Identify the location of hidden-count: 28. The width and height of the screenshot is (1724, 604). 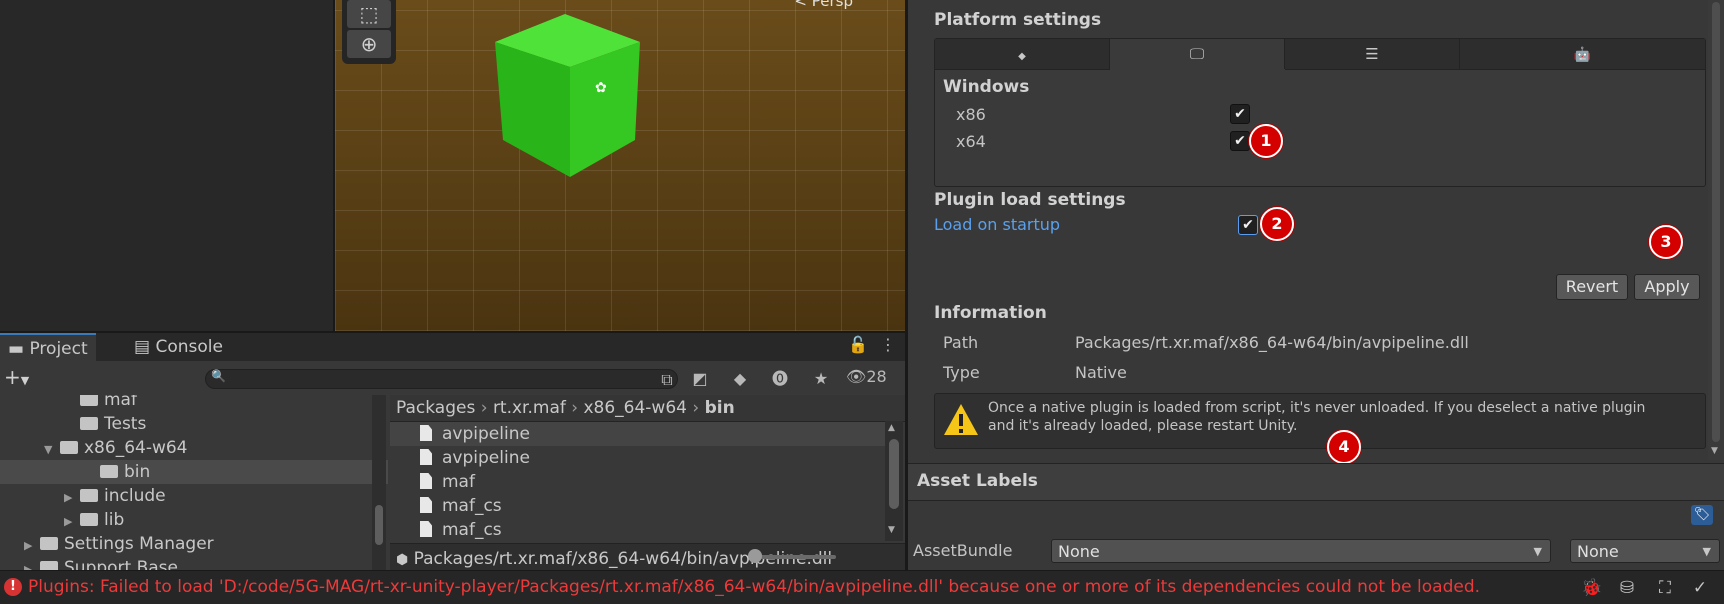
(876, 376).